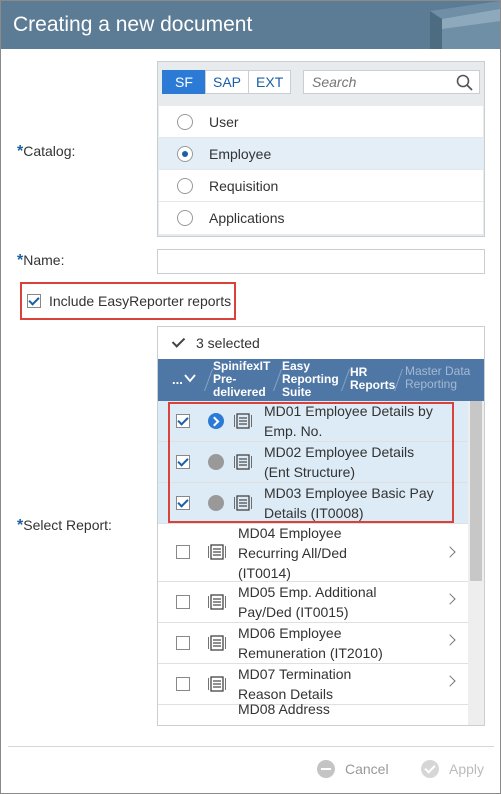 This screenshot has width=501, height=794. What do you see at coordinates (241, 379) in the screenshot?
I see `breadcrumb-item-spinifexit: SpinifexIT Pre- delivered` at bounding box center [241, 379].